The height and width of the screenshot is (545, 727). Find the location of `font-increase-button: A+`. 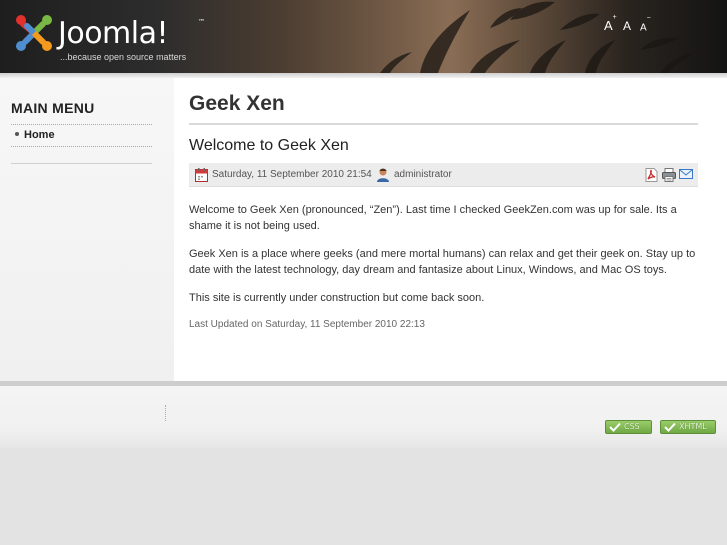

font-increase-button: A+ is located at coordinates (610, 23).